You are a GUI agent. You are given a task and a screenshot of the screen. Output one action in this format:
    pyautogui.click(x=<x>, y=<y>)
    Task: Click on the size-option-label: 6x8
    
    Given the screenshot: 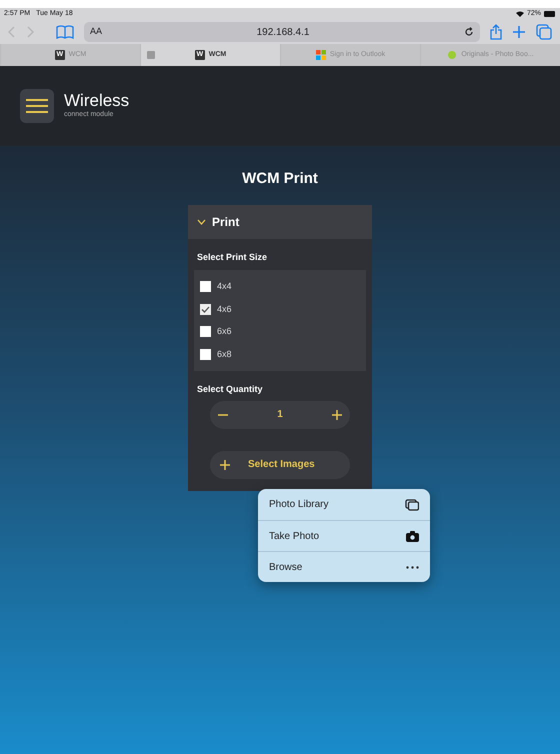 What is the action you would take?
    pyautogui.click(x=224, y=354)
    